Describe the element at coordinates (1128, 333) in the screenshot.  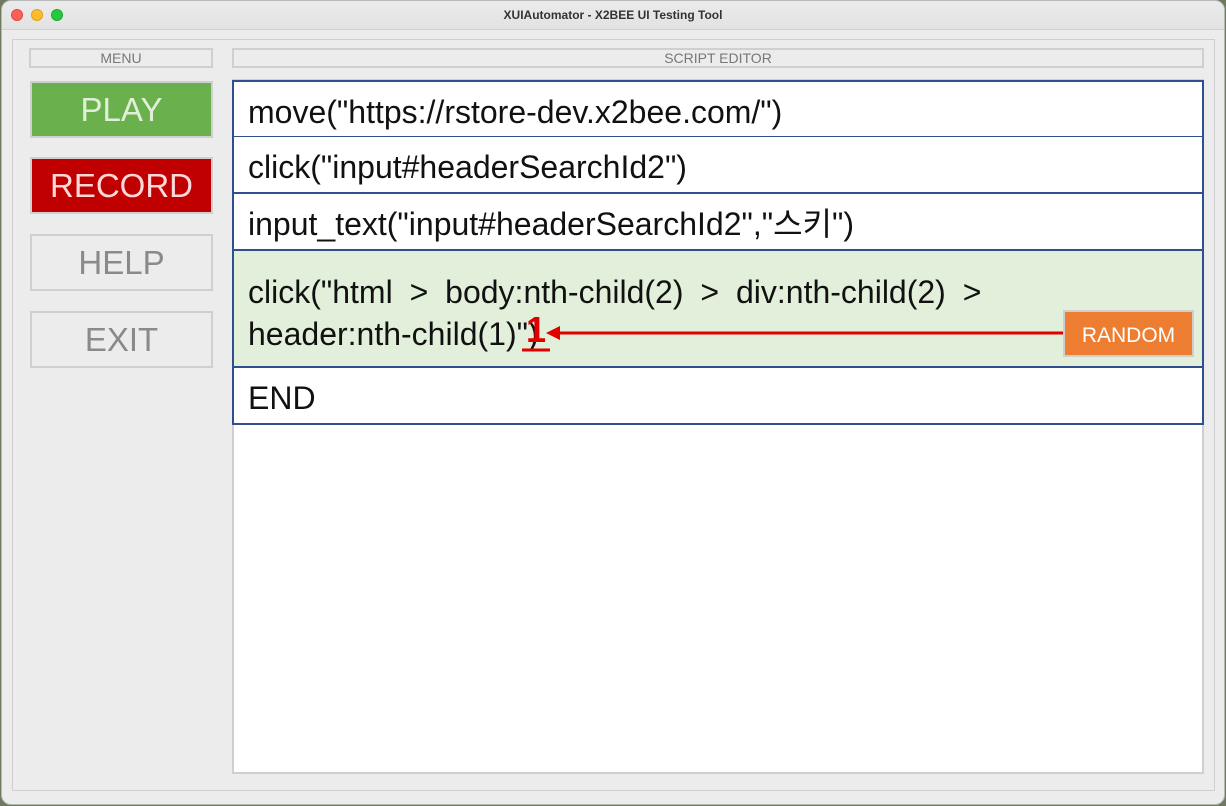
I see `random-button: RANDOM` at that location.